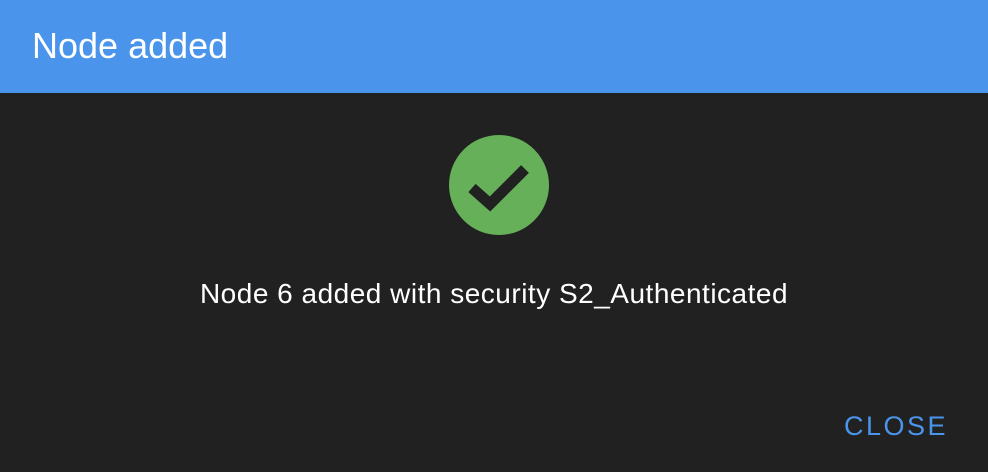 This screenshot has width=988, height=472. What do you see at coordinates (130, 45) in the screenshot?
I see `dialog-title: Node added` at bounding box center [130, 45].